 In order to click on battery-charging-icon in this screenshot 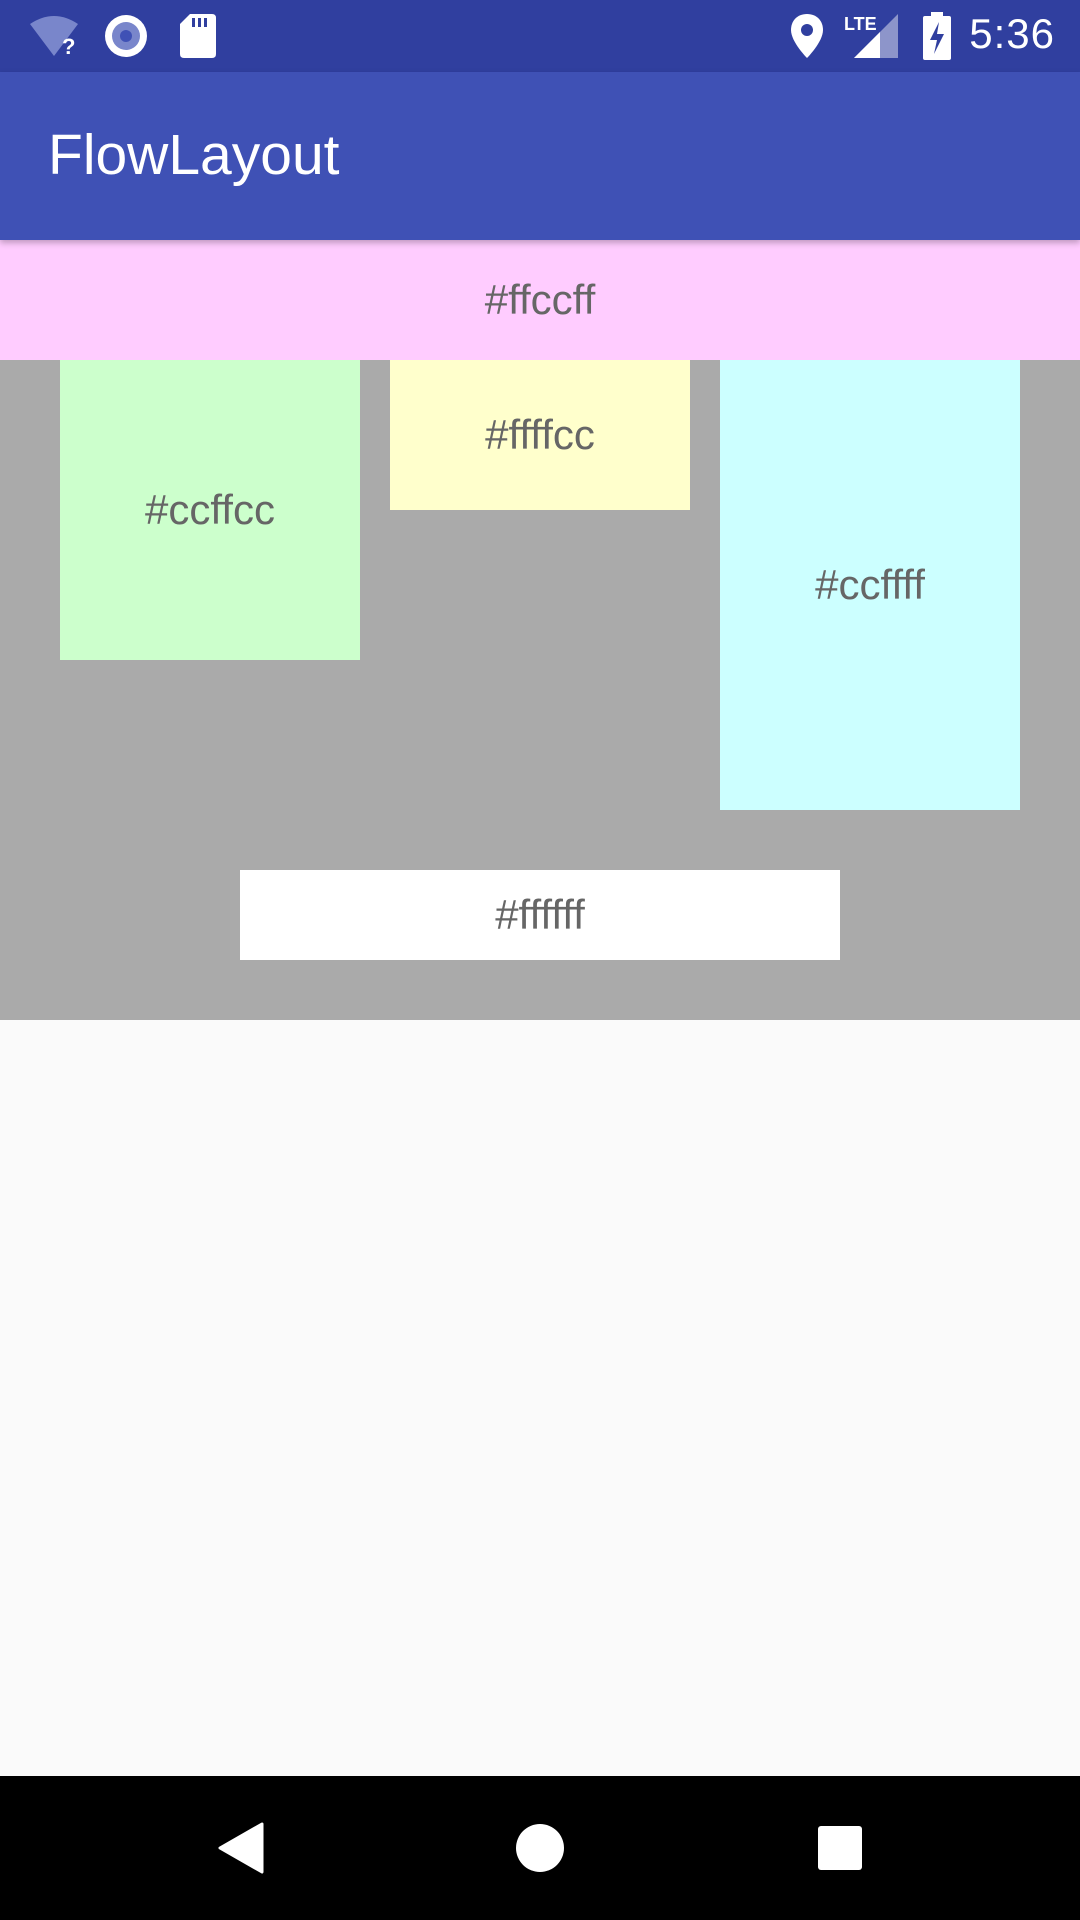, I will do `click(937, 38)`.